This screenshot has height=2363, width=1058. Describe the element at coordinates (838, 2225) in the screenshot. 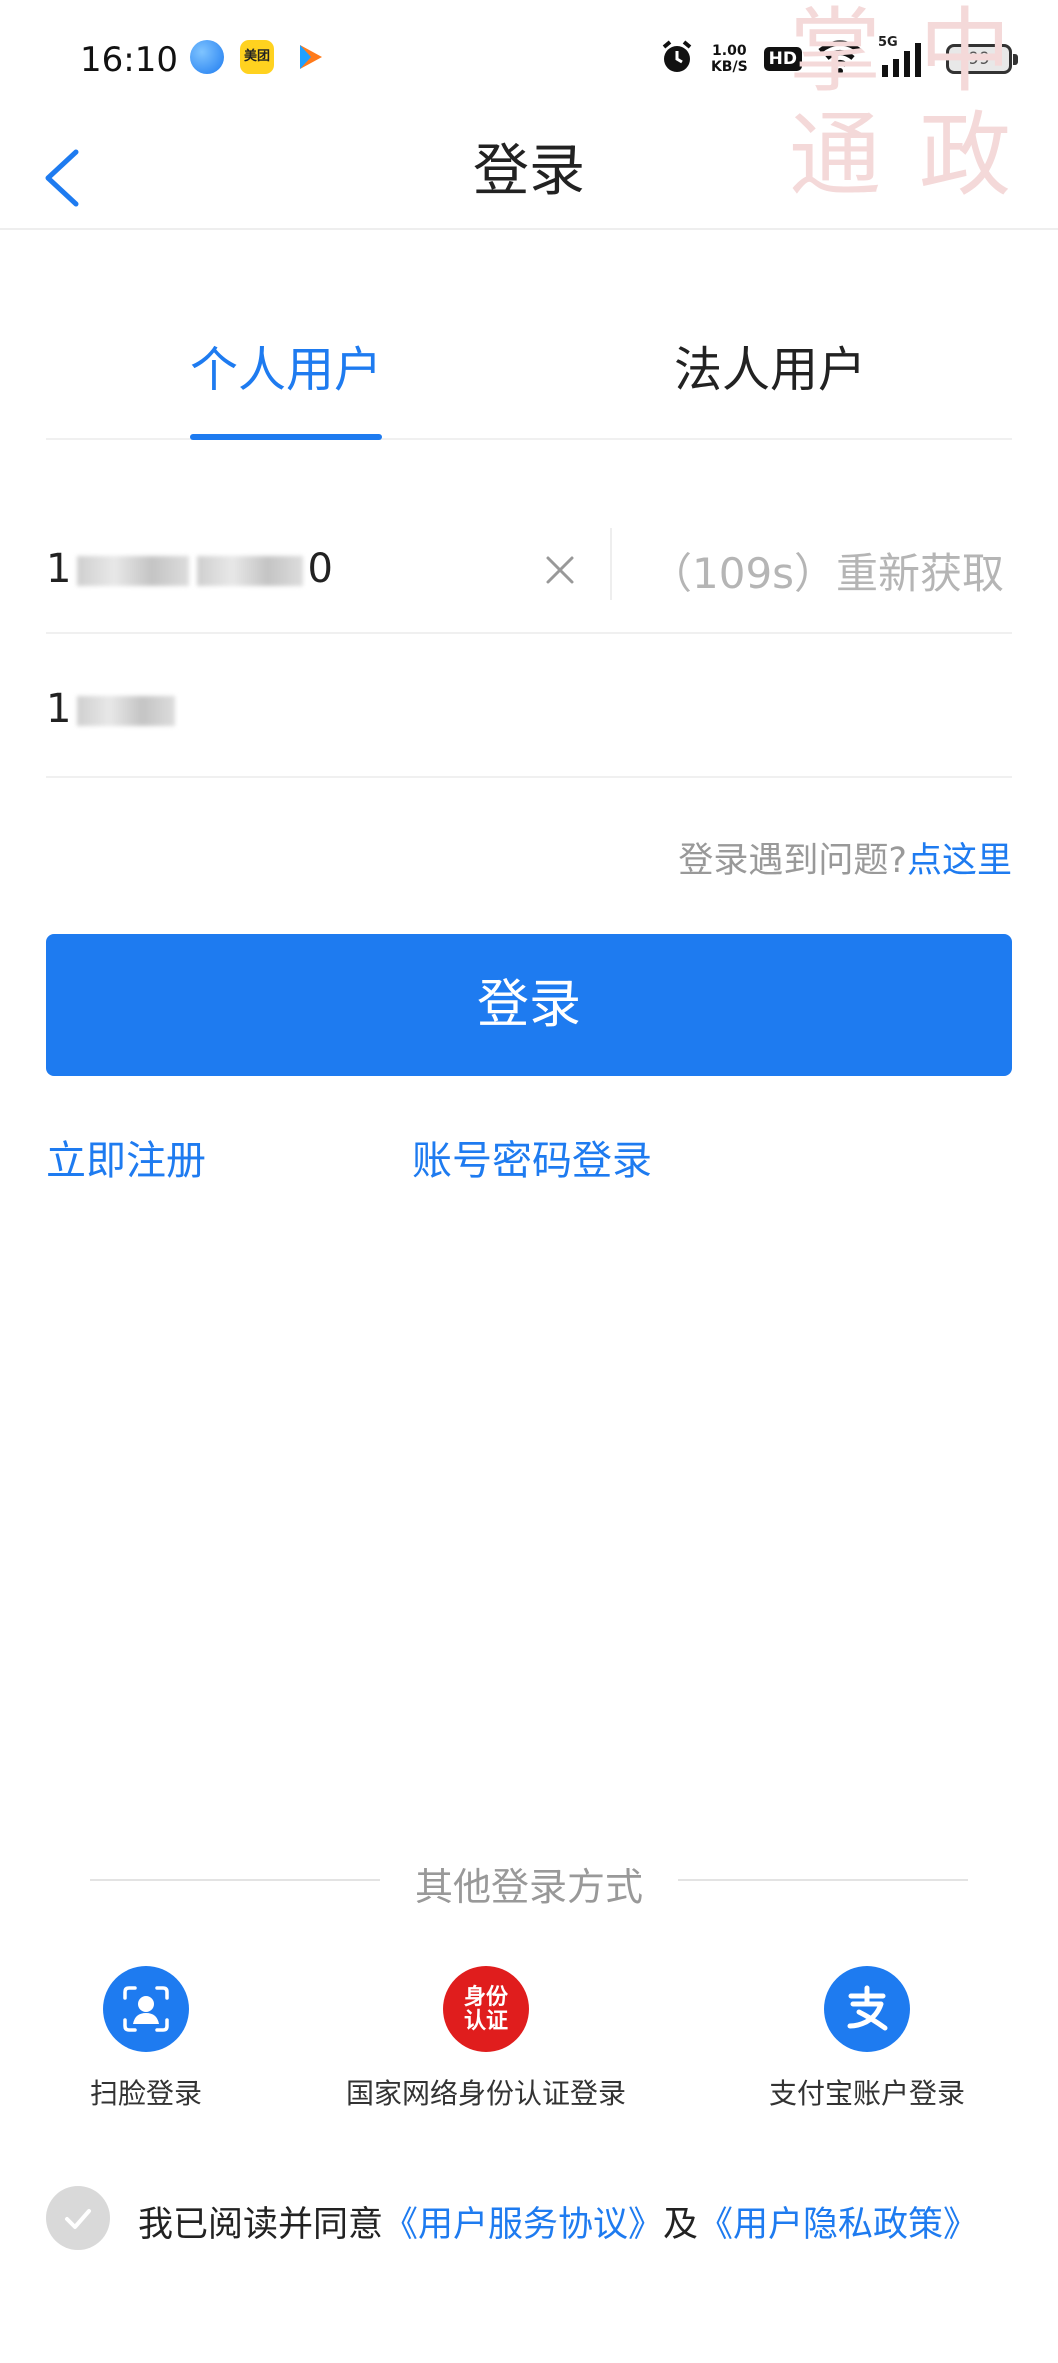

I see `privacy-policy-link: 《用户隐私政策》` at that location.